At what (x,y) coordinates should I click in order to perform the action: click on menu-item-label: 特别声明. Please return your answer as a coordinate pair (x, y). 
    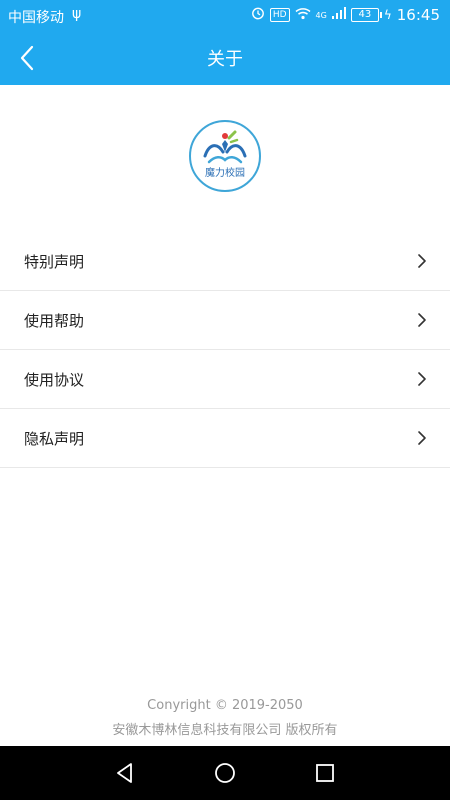
    Looking at the image, I should click on (54, 262).